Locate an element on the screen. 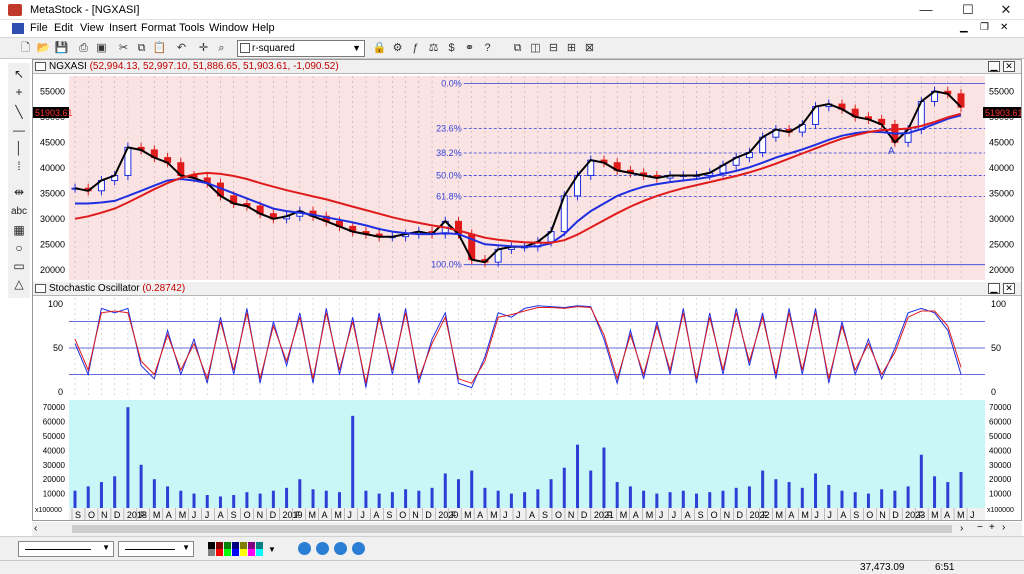  binoculars-icon: ⚭ is located at coordinates (469, 48).